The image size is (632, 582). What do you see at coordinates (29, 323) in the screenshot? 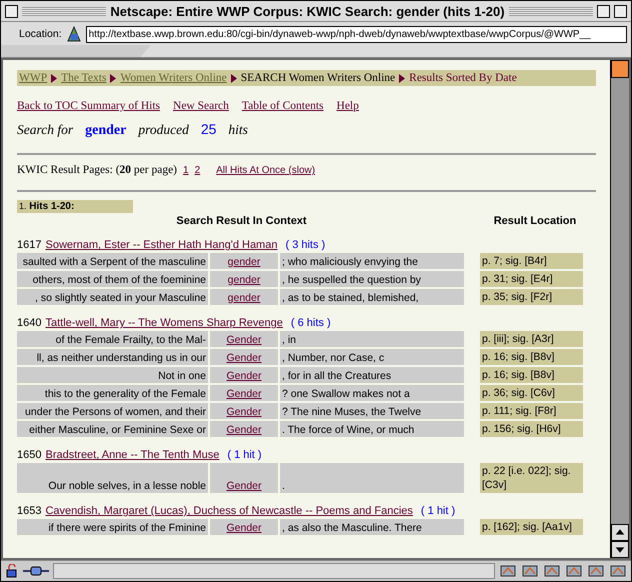
I see `year-label: 1640` at bounding box center [29, 323].